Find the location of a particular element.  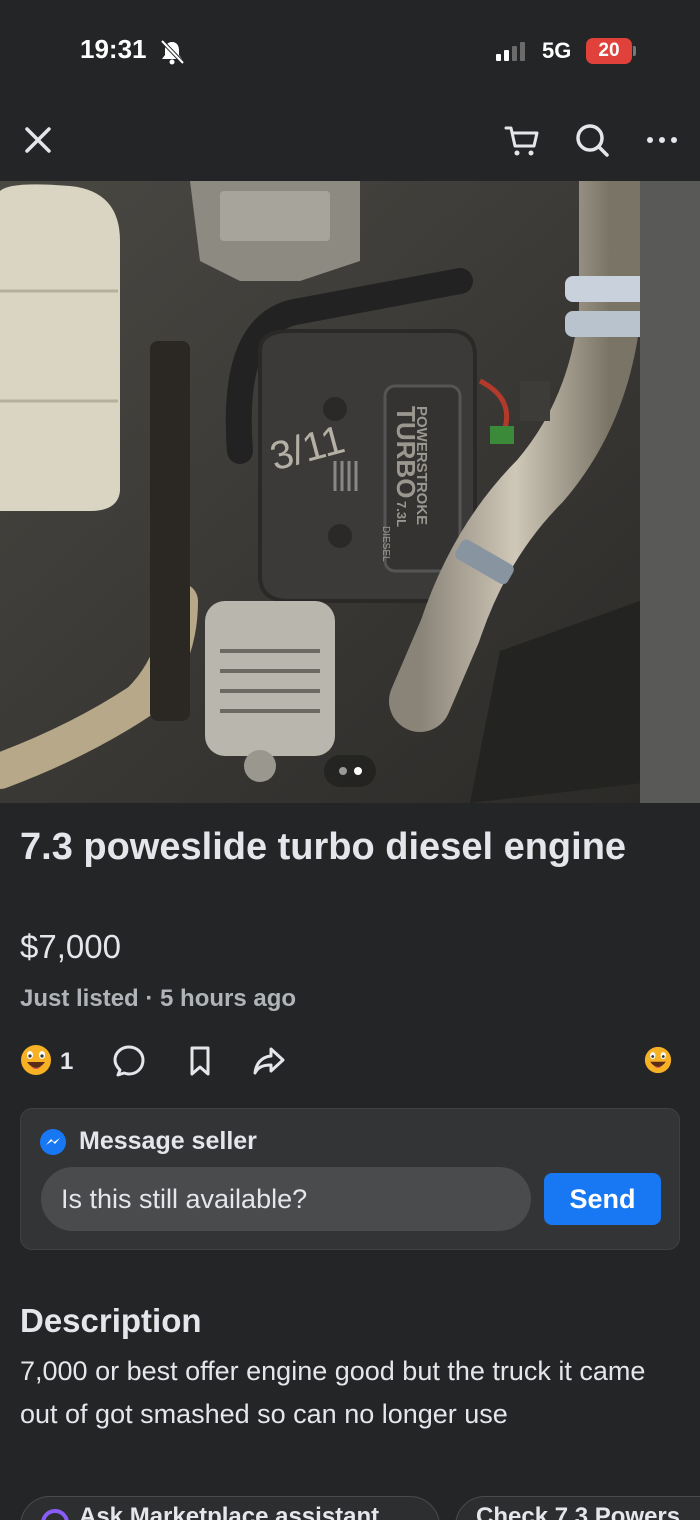

signal-icon is located at coordinates (510, 51).